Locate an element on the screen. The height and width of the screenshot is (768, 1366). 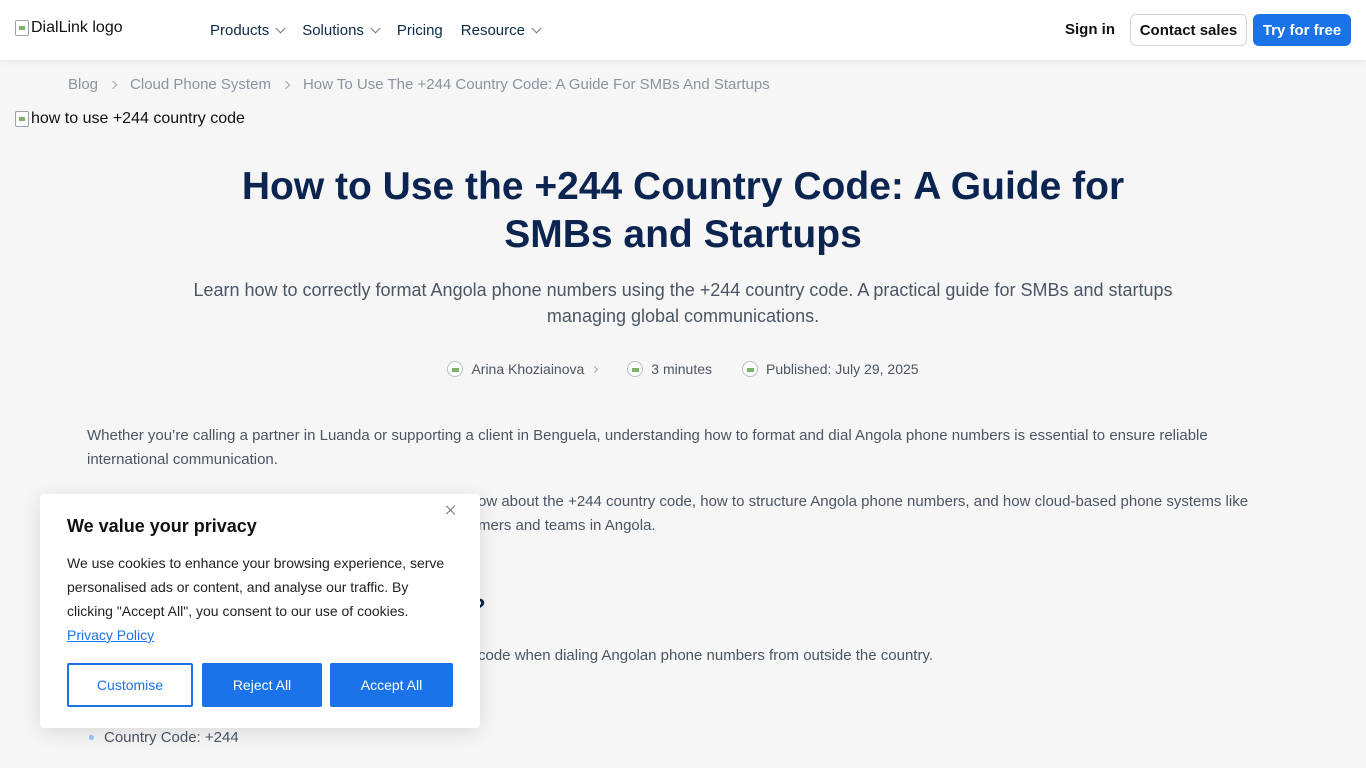
main-nav: Products Solutions Pricing Resource is located at coordinates (384, 30).